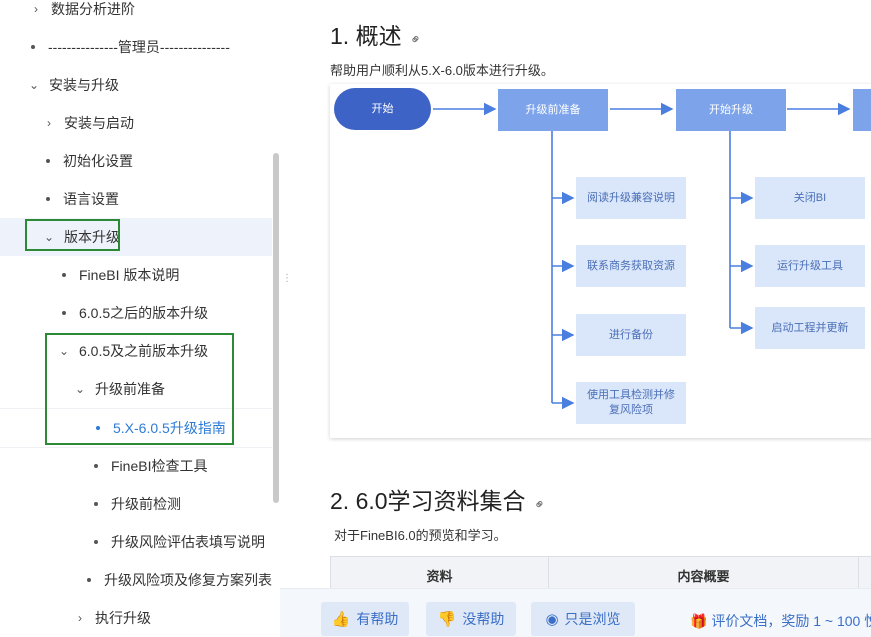 This screenshot has height=637, width=871. Describe the element at coordinates (143, 313) in the screenshot. I see `sidebar-item-label: 6.0.5之后的版本升级` at that location.